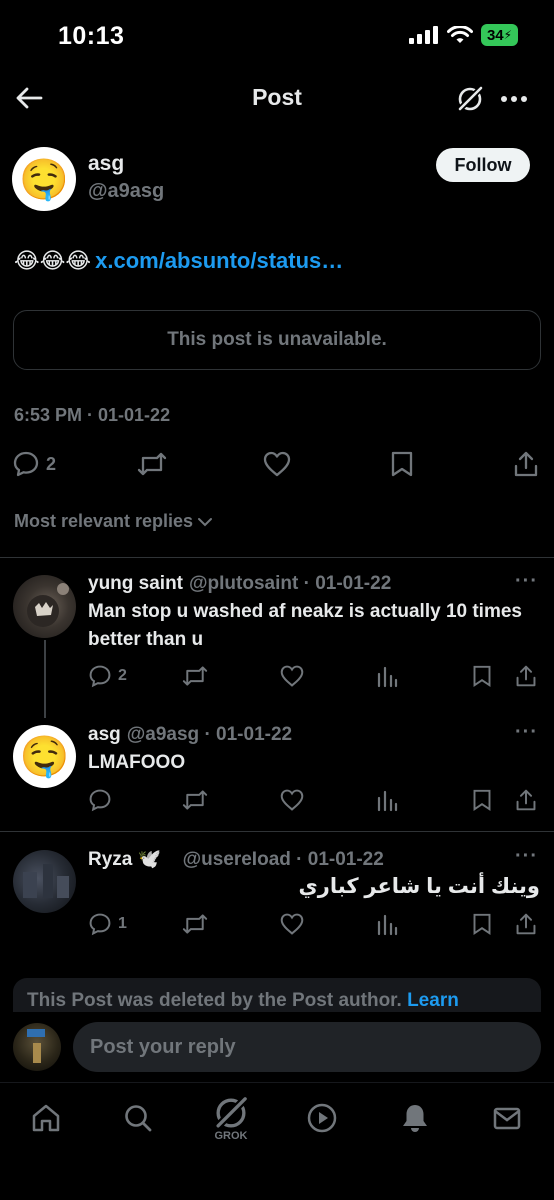 Image resolution: width=554 pixels, height=1200 pixels. I want to click on divider, so click(277, 831).